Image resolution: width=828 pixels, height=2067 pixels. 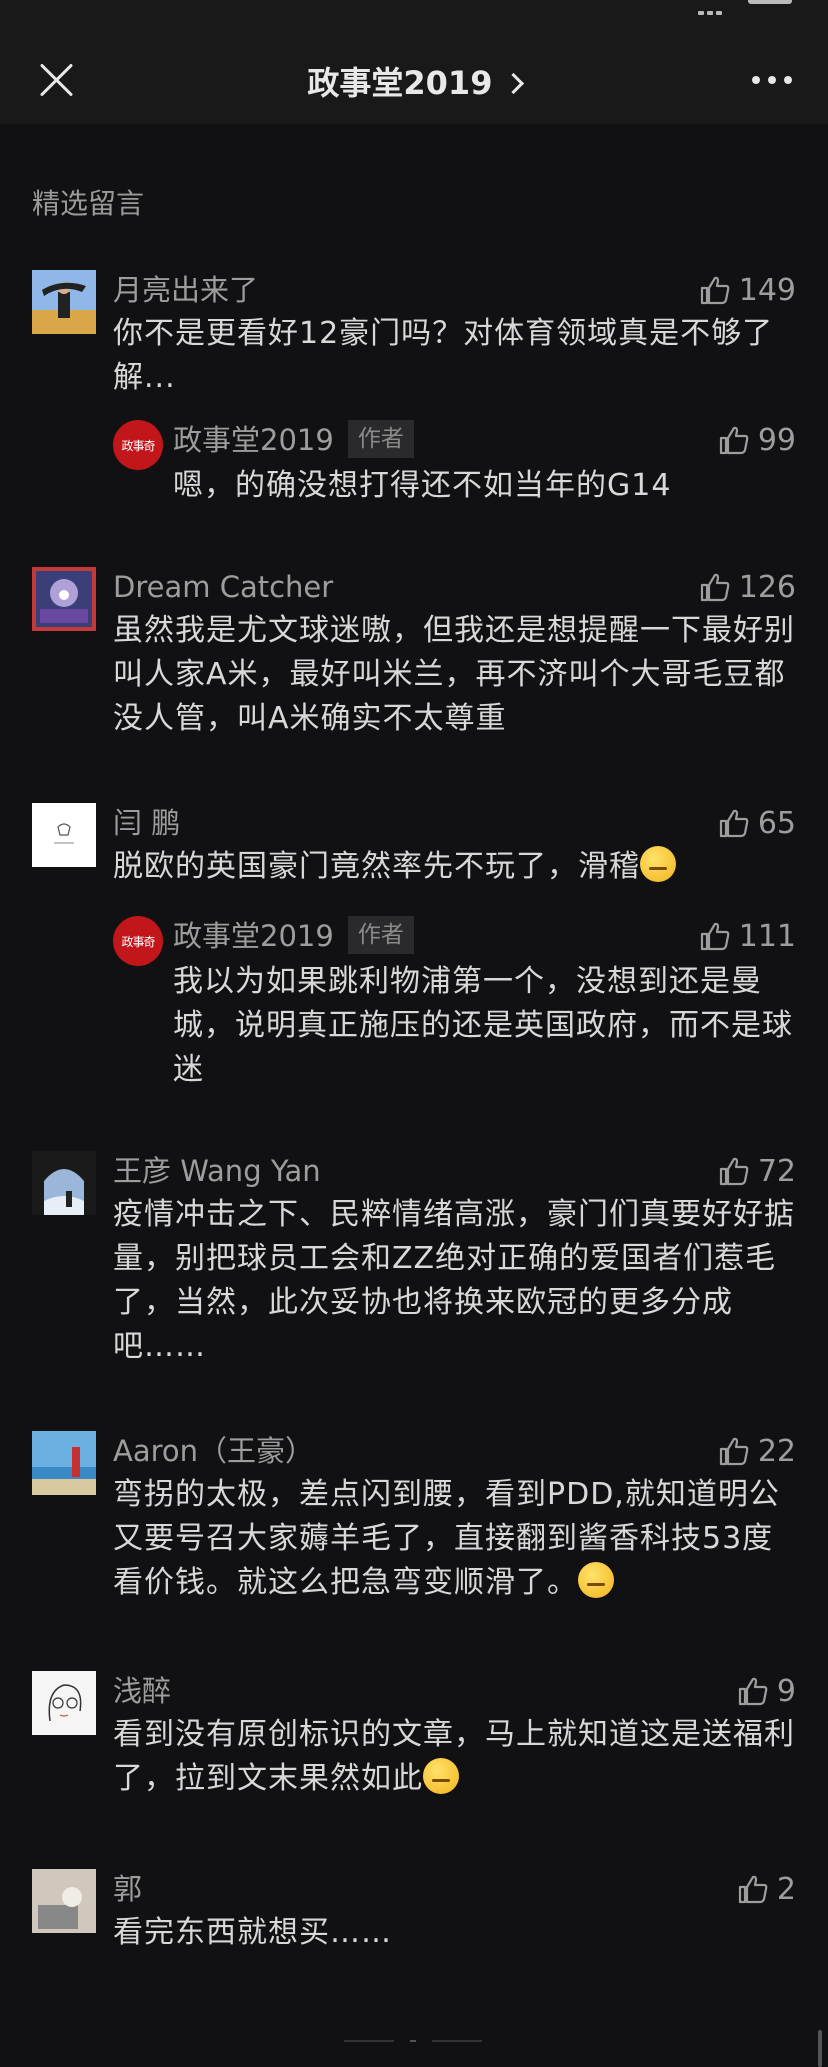 I want to click on like-button: 149, so click(x=747, y=290).